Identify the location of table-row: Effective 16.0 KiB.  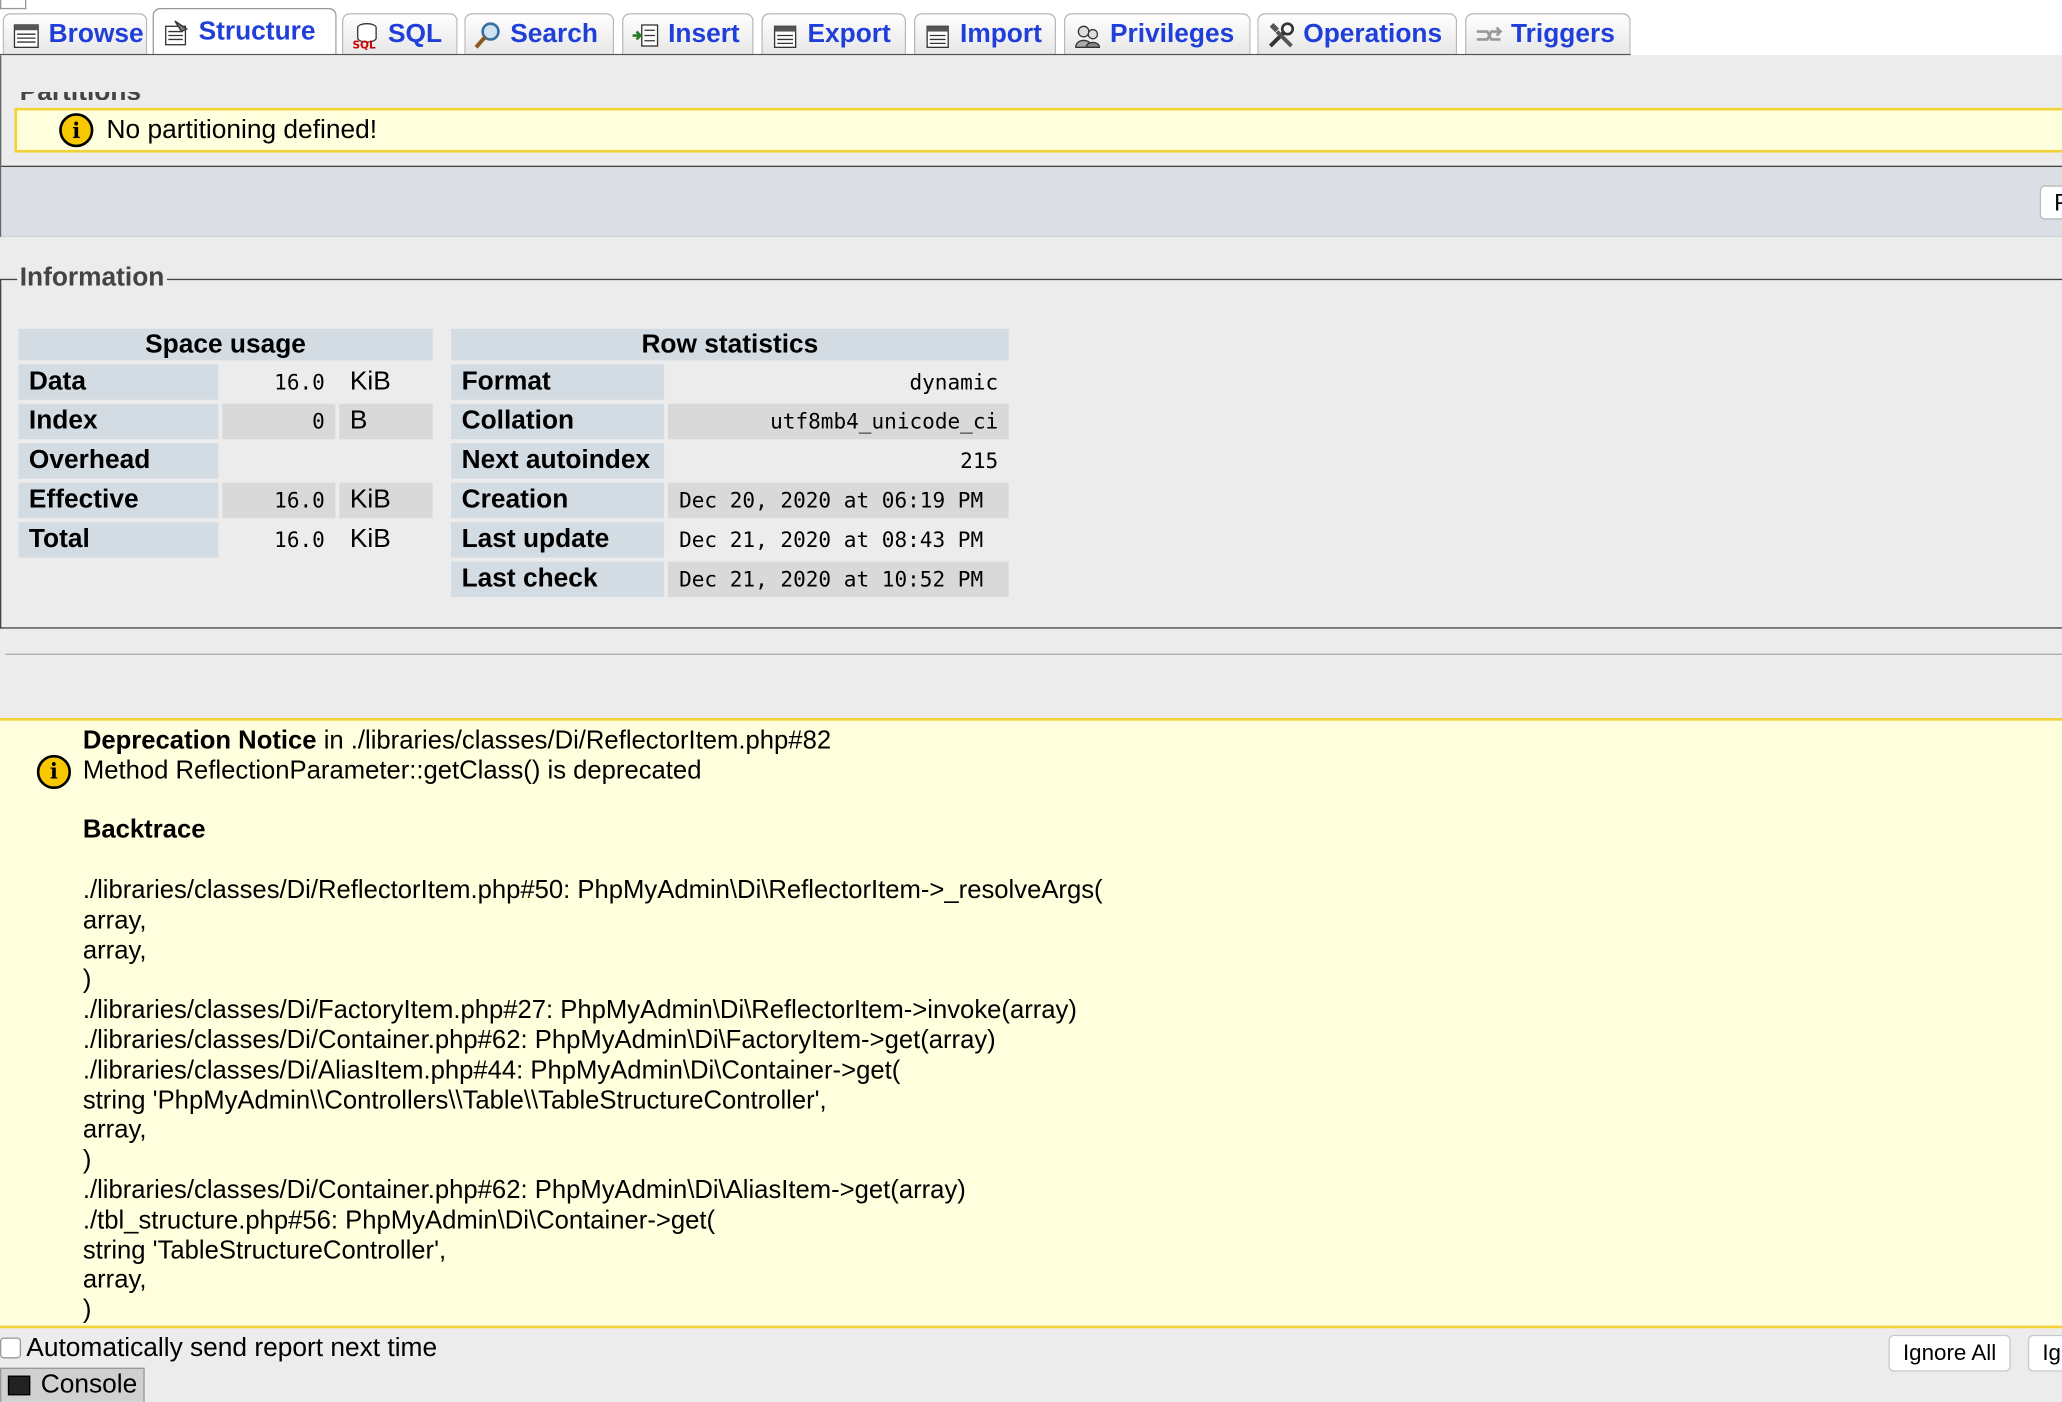
(225, 500).